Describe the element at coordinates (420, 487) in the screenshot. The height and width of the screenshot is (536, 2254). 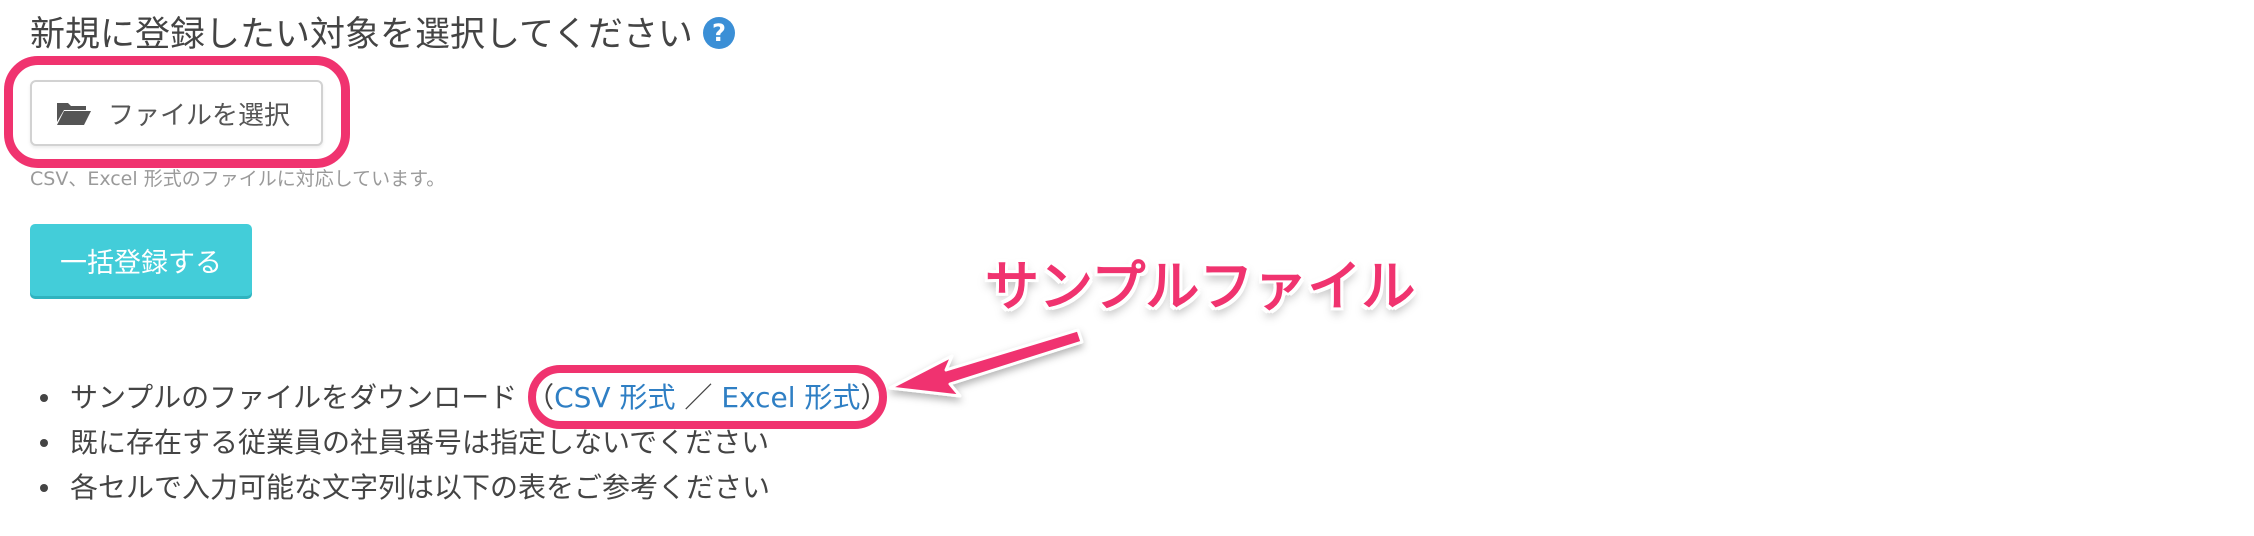
I see `cell-input-note: 各セルで入力可能な文字列は以下の表をご参考ください` at that location.